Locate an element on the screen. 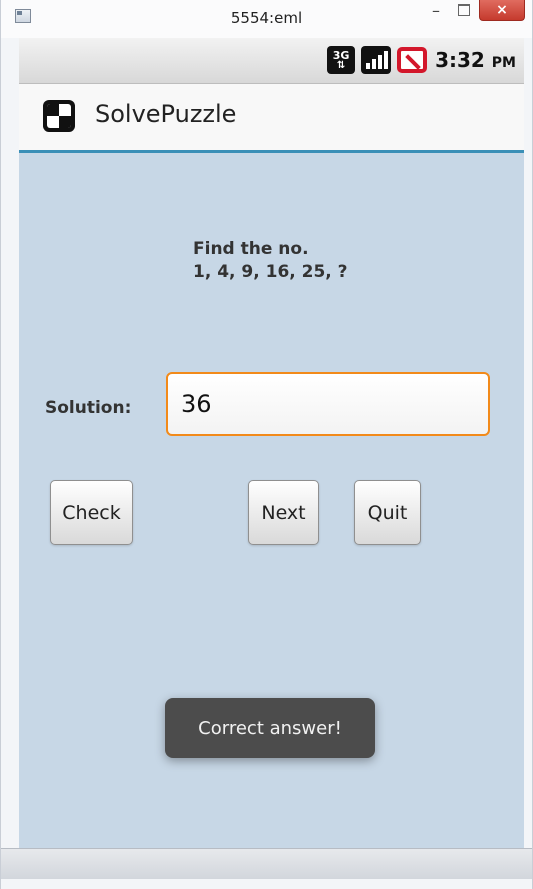  close-icon: × is located at coordinates (502, 10).